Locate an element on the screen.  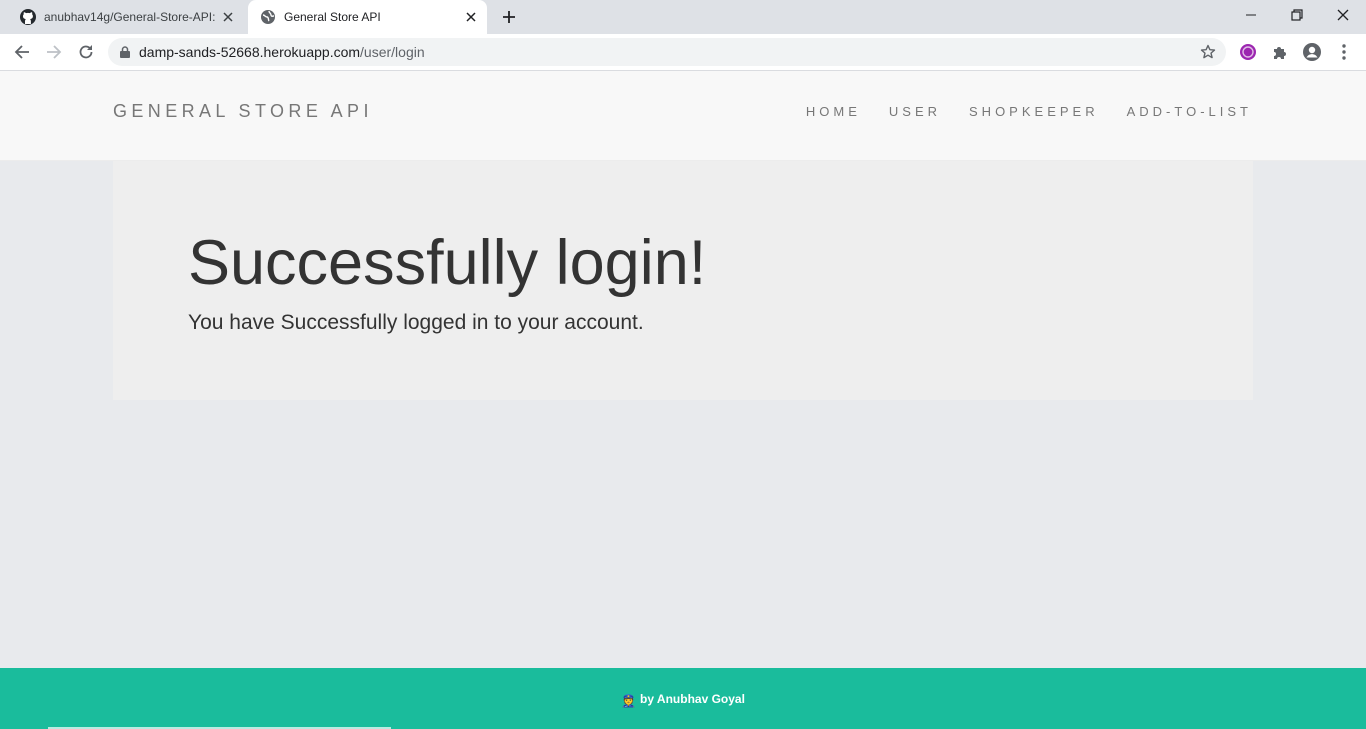
url-path: /user/login is located at coordinates (392, 52).